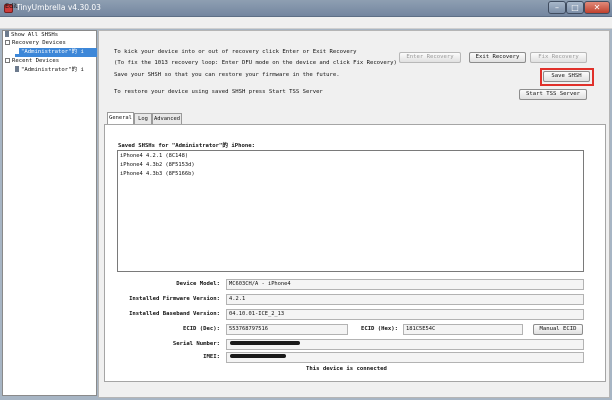  Describe the element at coordinates (575, 7) in the screenshot. I see `maximize-button: □` at that location.